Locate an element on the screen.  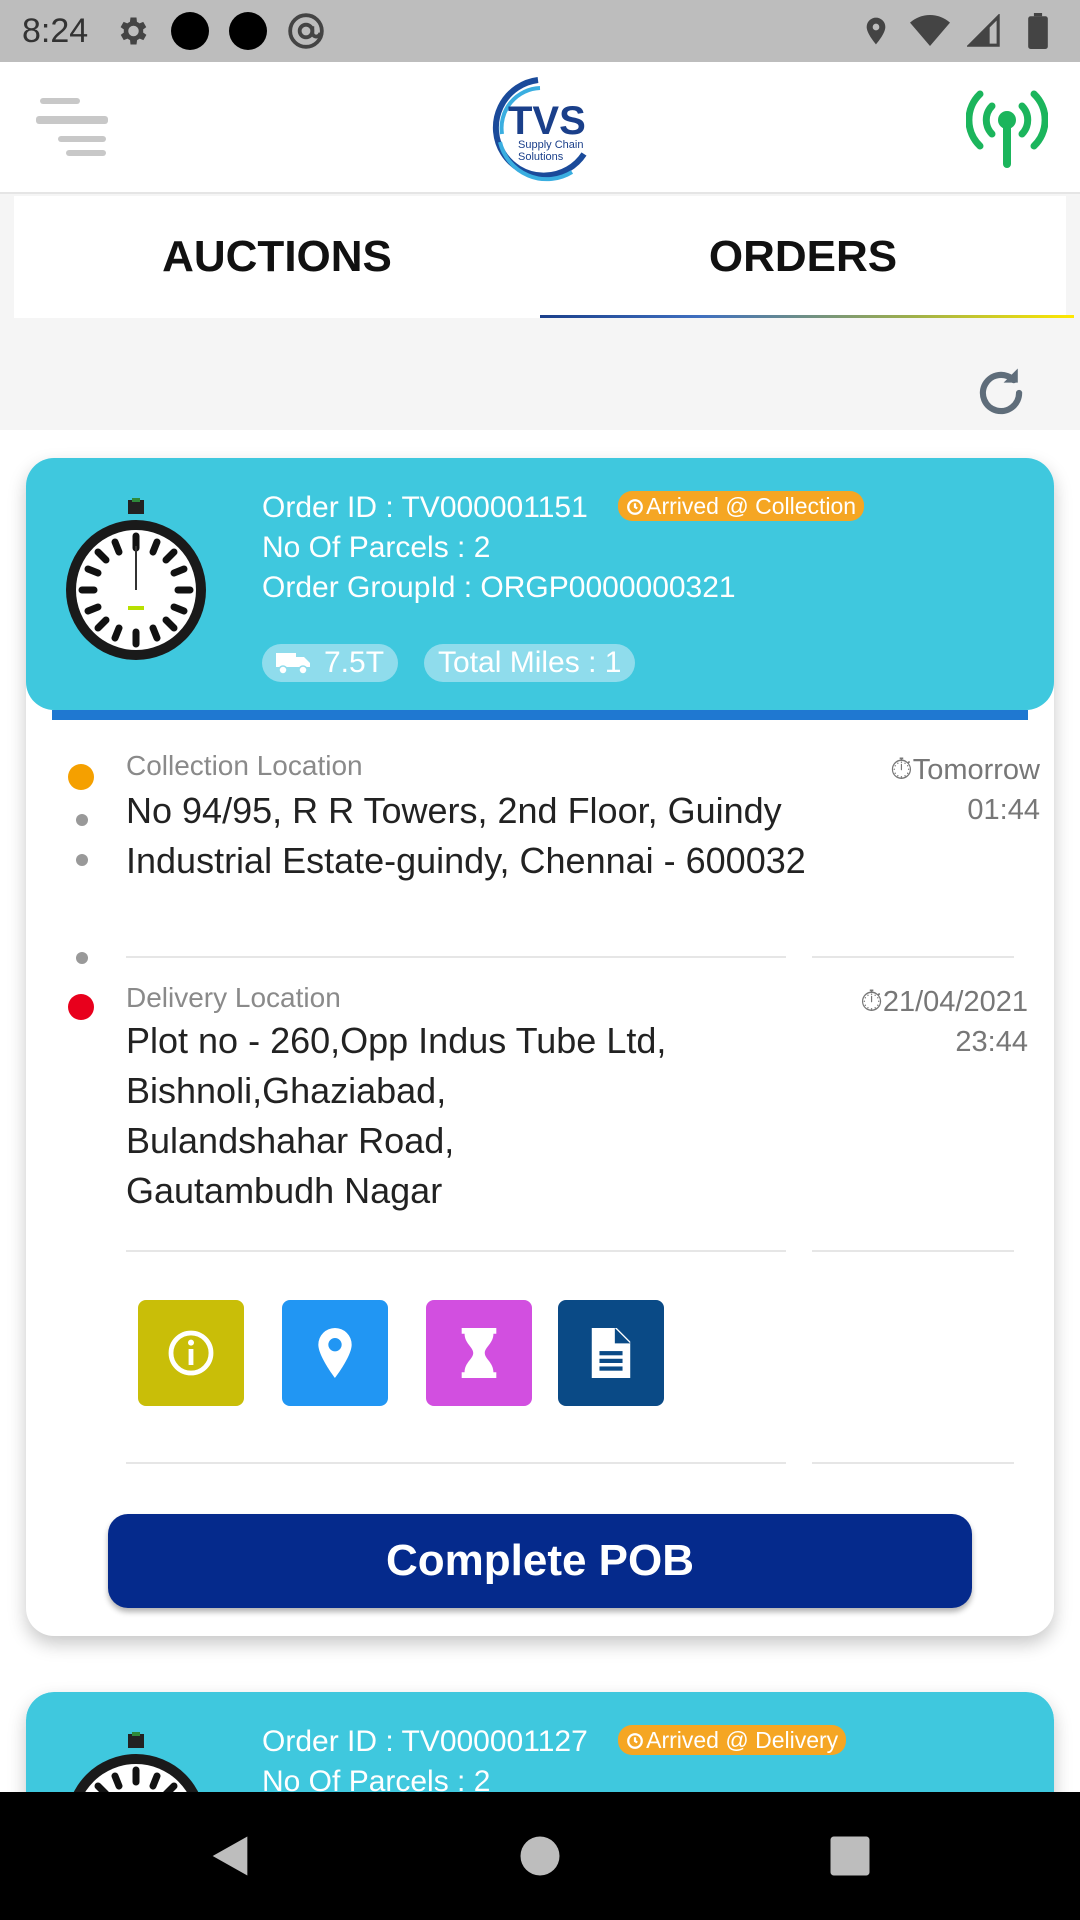
app-bar: TVS Supply Chain Solutions is located at coordinates (540, 128).